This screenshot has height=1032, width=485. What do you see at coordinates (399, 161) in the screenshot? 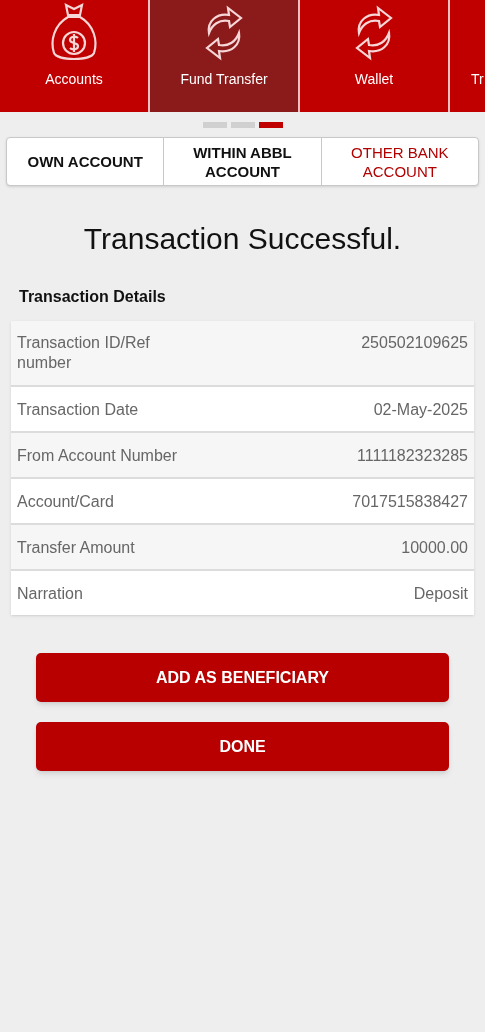
I see `transfer-type-tab: OTHER BANK ACCOUNT` at bounding box center [399, 161].